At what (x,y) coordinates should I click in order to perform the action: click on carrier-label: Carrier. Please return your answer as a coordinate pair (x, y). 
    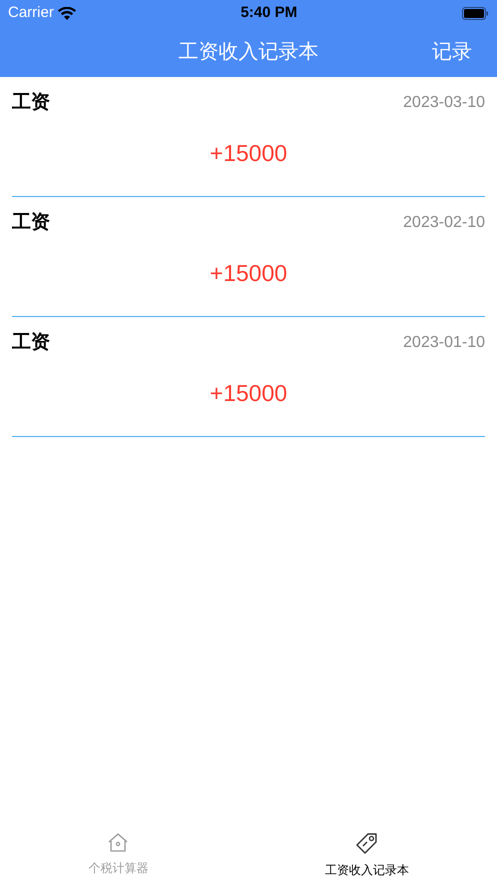
    Looking at the image, I should click on (31, 12).